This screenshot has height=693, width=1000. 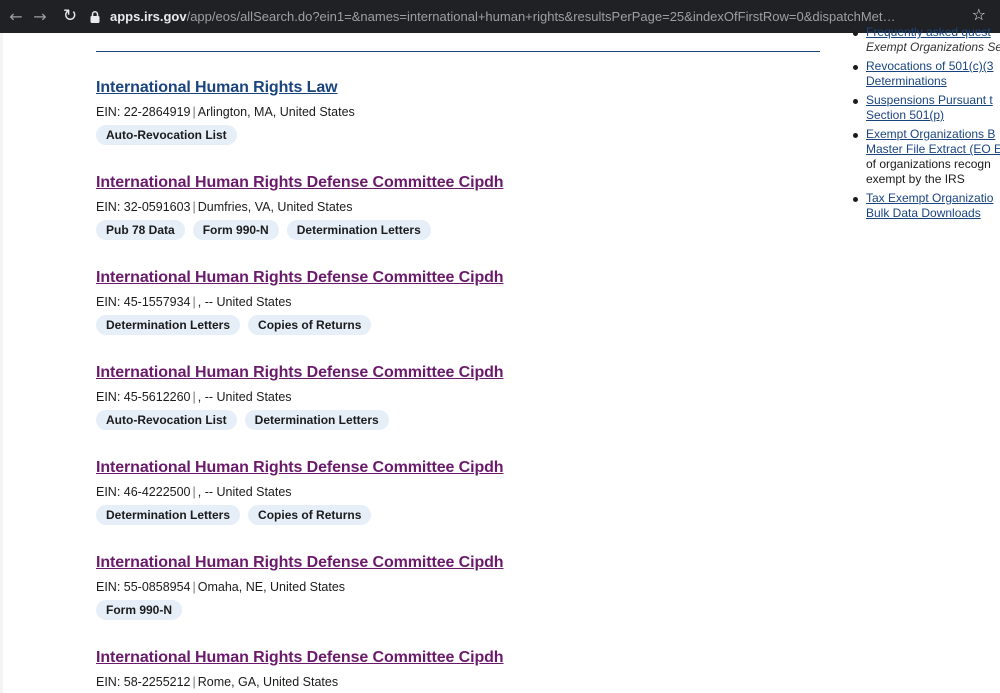 I want to click on ein-number: EIN: 55-0858954, so click(x=143, y=587).